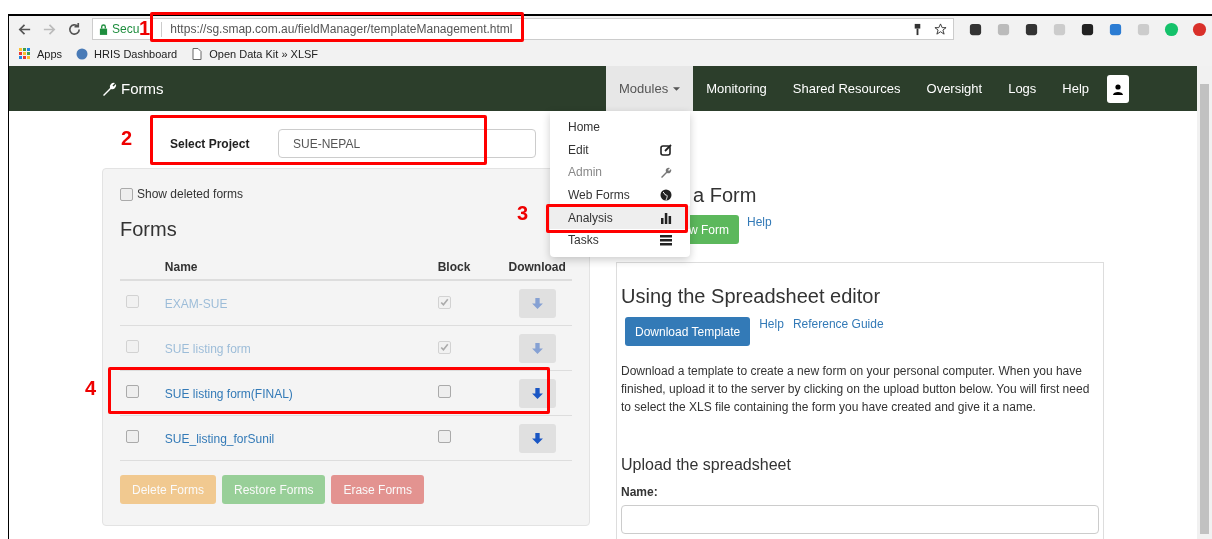  I want to click on annotation-number: 3, so click(523, 213).